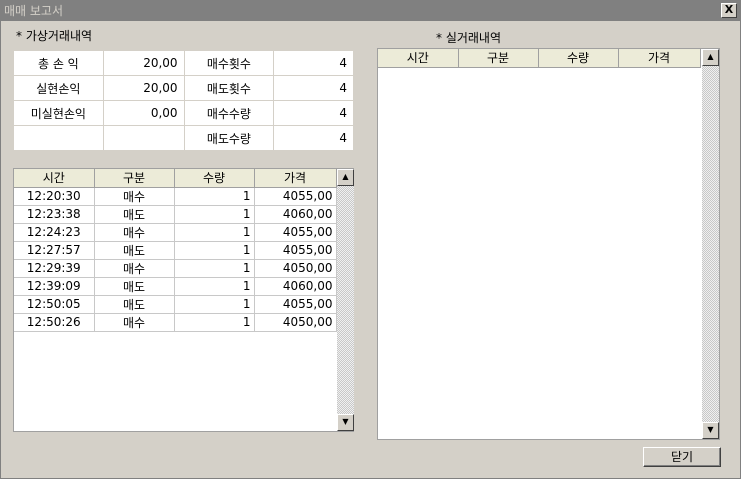 The width and height of the screenshot is (741, 479). Describe the element at coordinates (58, 113) in the screenshot. I see `summary-label1: 미실현손익` at that location.